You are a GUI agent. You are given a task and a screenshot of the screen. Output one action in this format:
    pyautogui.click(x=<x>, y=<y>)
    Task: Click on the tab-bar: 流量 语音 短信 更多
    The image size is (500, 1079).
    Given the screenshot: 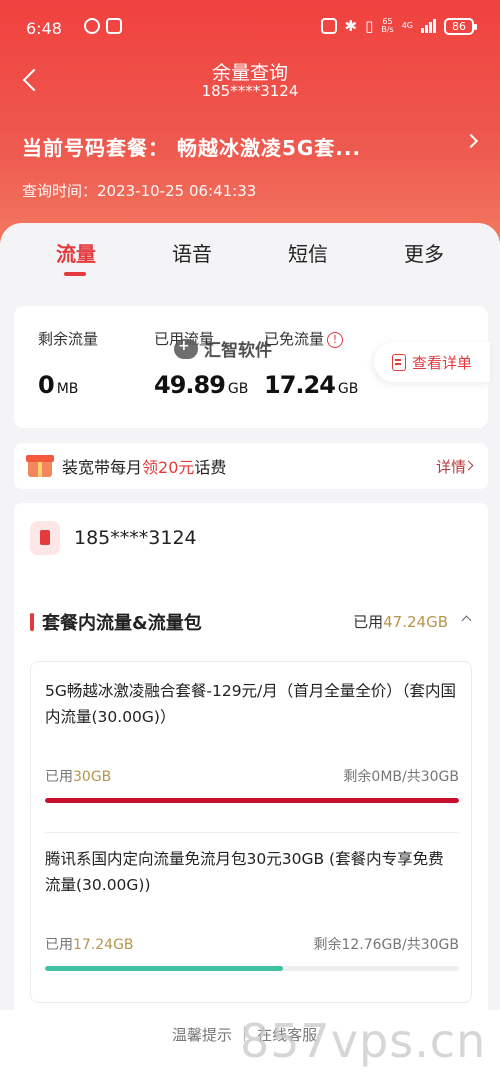 What is the action you would take?
    pyautogui.click(x=250, y=258)
    